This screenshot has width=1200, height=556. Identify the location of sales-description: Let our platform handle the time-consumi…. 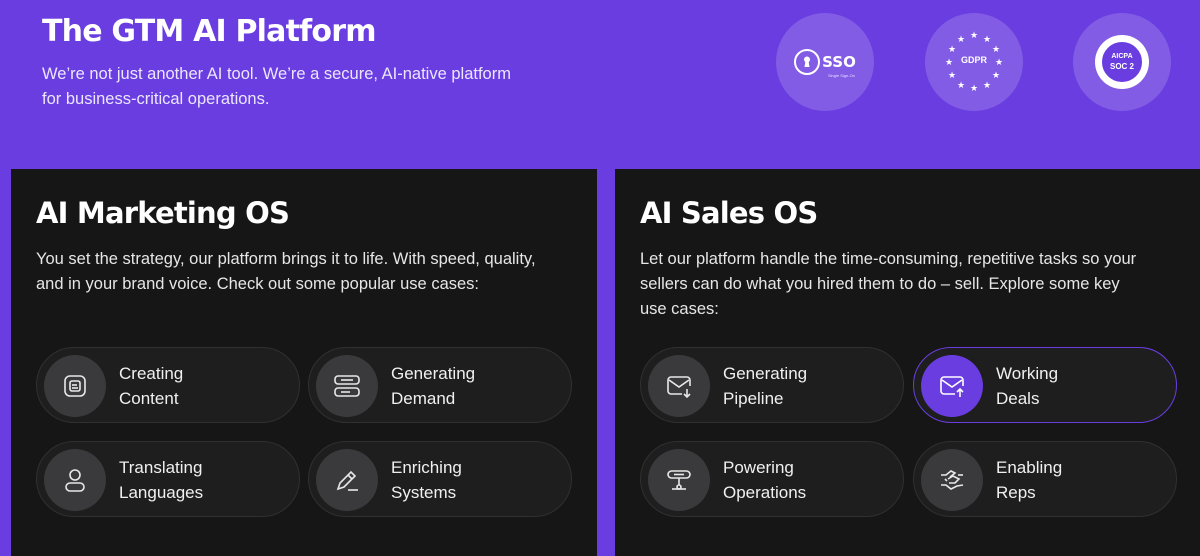
(888, 284).